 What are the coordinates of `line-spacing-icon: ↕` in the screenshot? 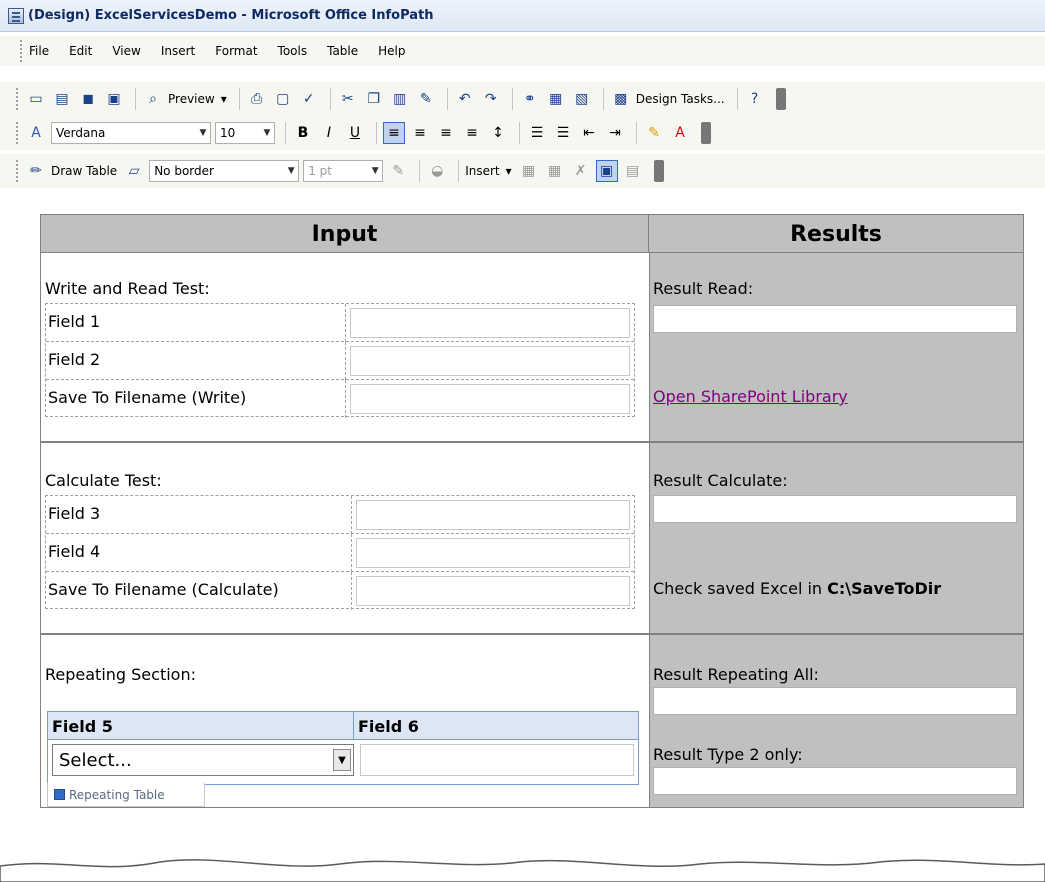 It's located at (498, 133).